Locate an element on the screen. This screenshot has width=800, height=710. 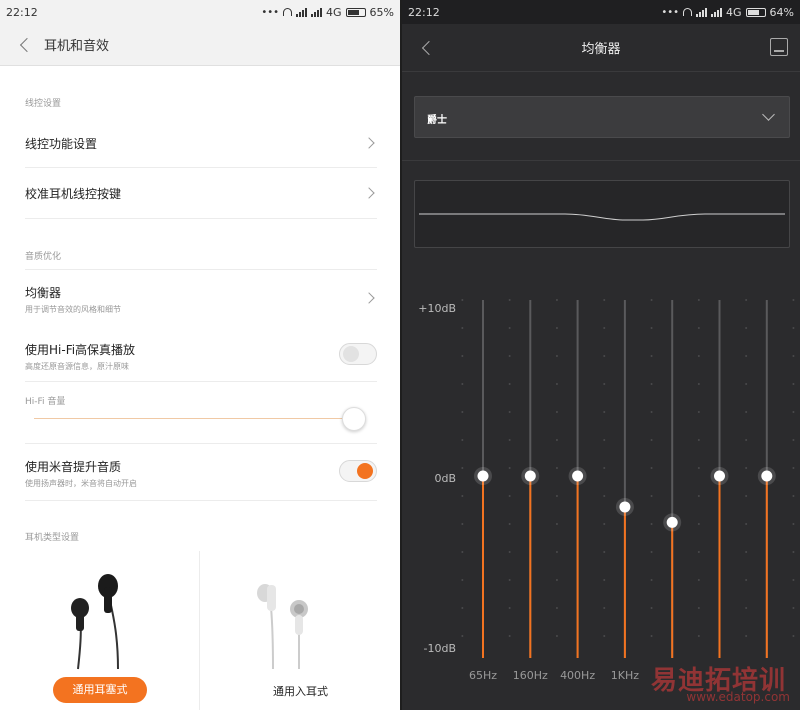
status-bar: 22:12 ••• 4G 65% is located at coordinates (200, 12).